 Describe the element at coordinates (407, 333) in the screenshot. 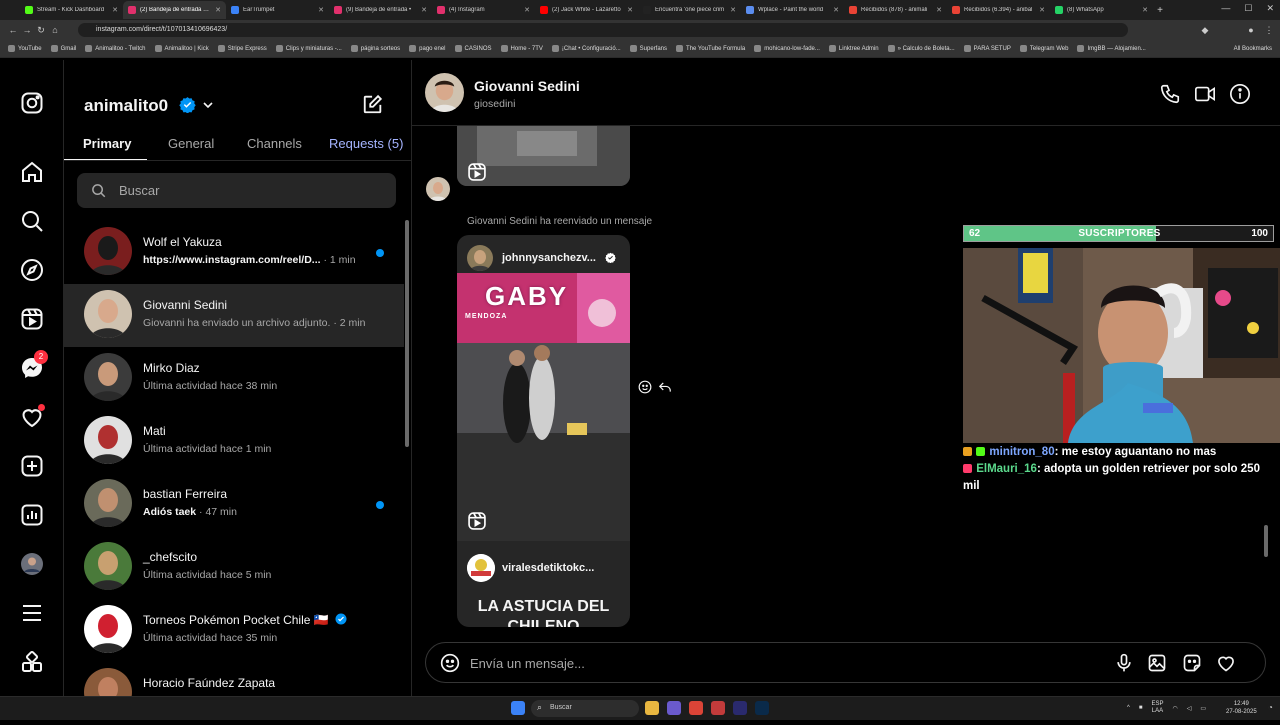

I see `inbox-scrollbar-thumb` at that location.